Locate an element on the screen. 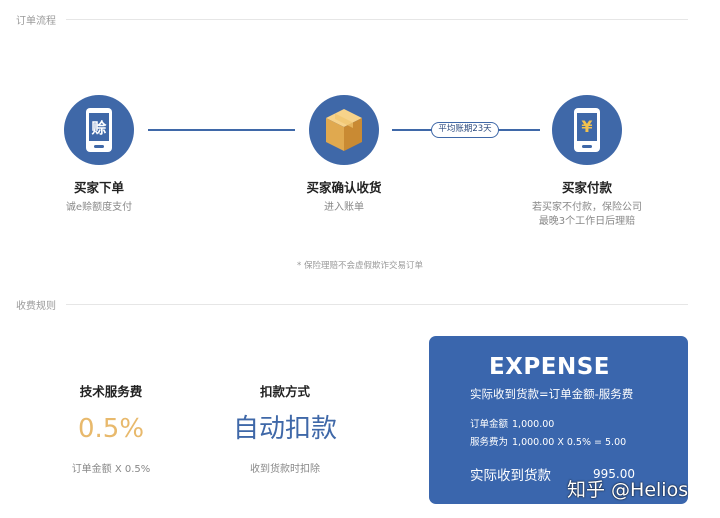 The height and width of the screenshot is (518, 720). service-fee-block: 技术服务费 0.5% 订单金额 X 0.5% is located at coordinates (111, 428).